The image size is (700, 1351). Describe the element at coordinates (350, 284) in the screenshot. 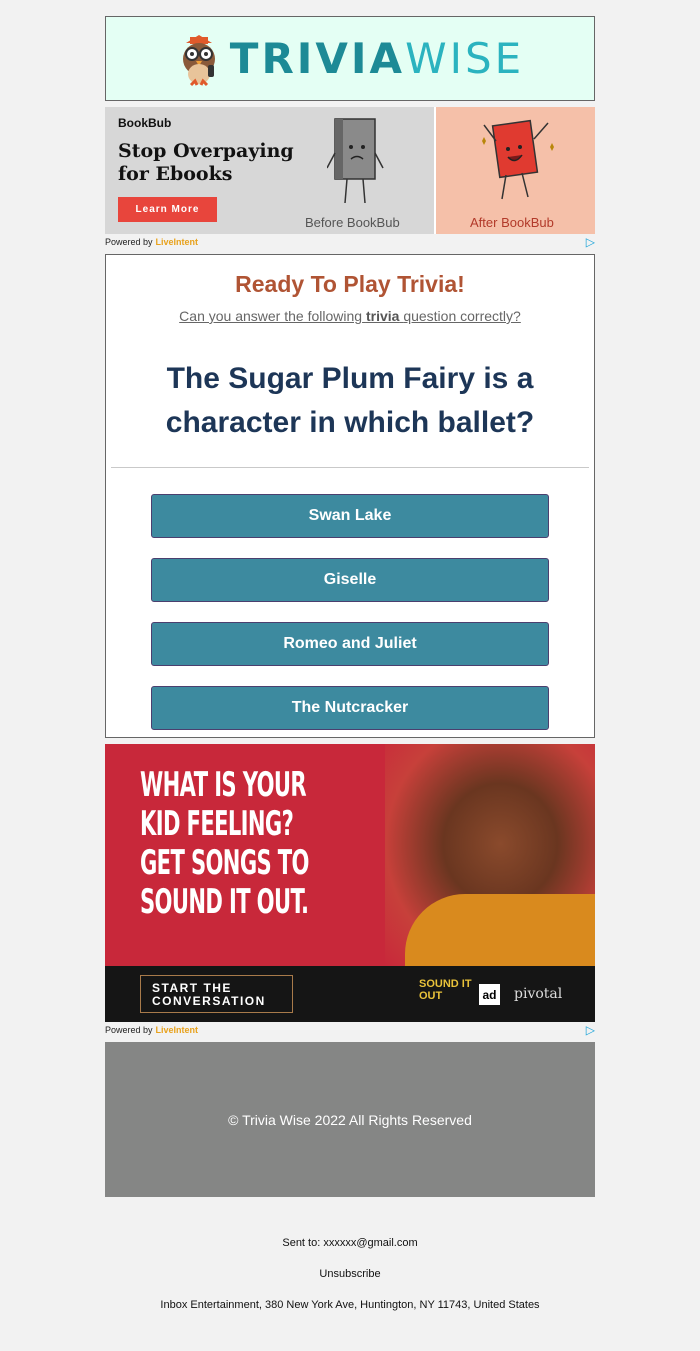

I see `trivia-heading: Ready To Play Trivia!` at that location.